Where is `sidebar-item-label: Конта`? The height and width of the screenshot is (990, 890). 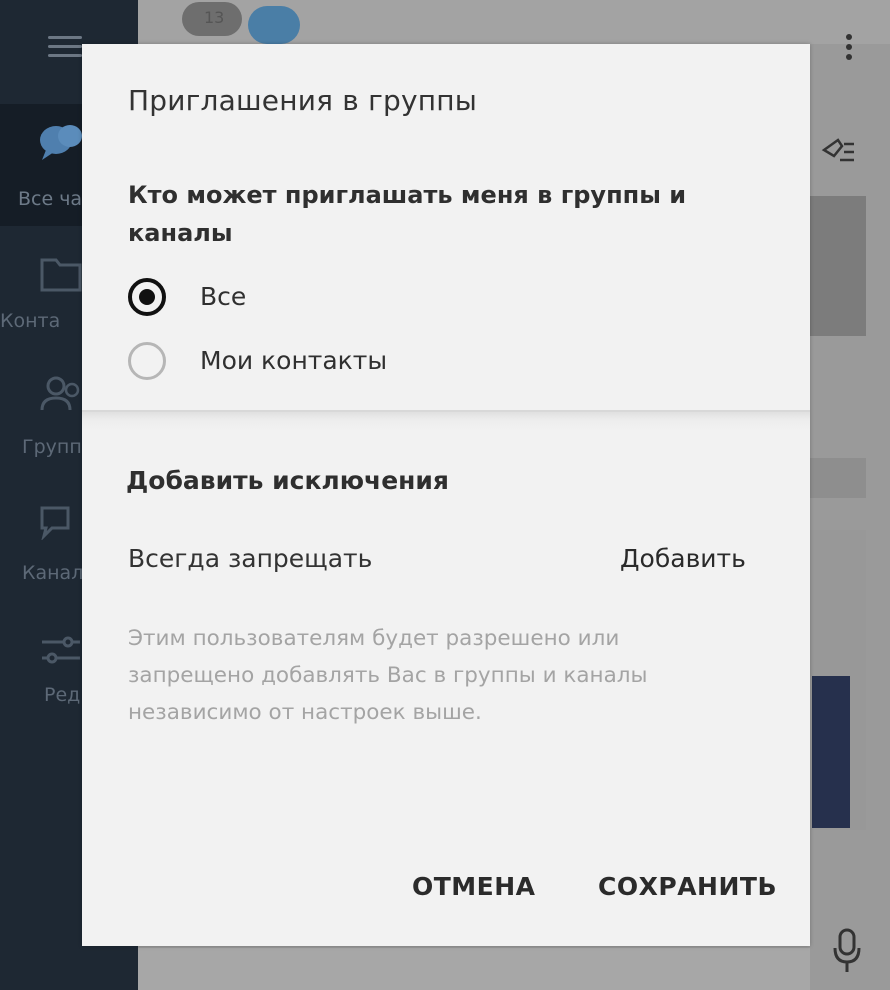
sidebar-item-label: Конта is located at coordinates (30, 321).